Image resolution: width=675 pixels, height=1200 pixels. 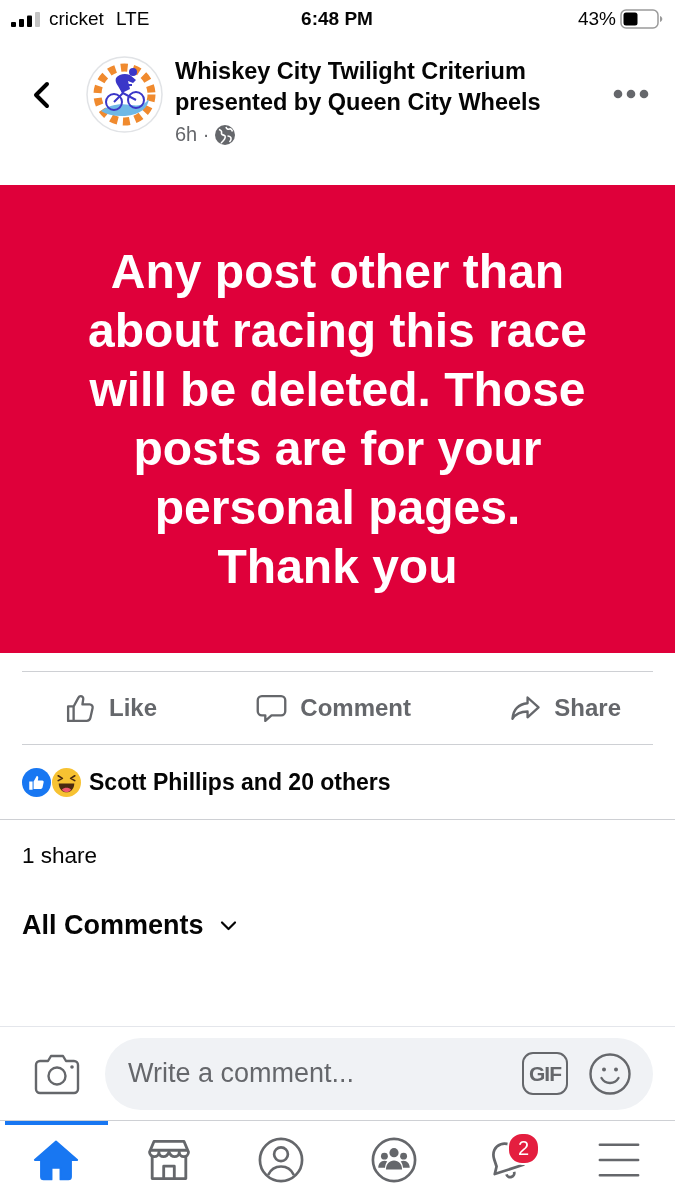 What do you see at coordinates (390, 87) in the screenshot?
I see `page-name: Whiskey City Twilight Criterium presented by Queen City Wheels` at bounding box center [390, 87].